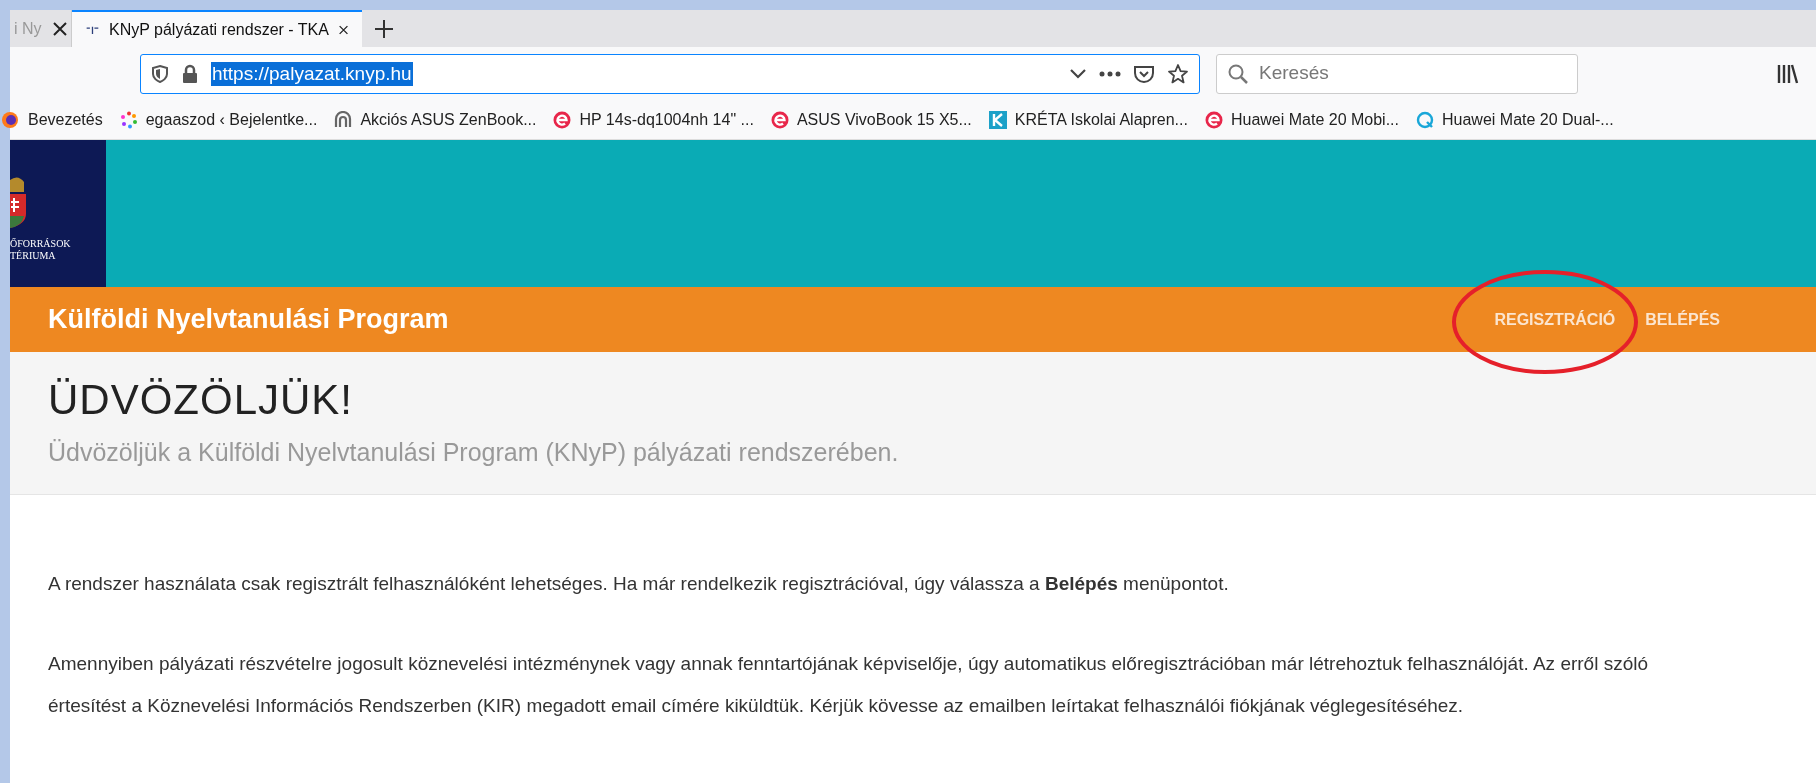 Image resolution: width=1816 pixels, height=783 pixels. I want to click on body-paragraph: Amennyiben pályázati részvételre jogosult köznevelési intézménynek vagy annak fenntartójának képviselője, úgy automatikus előregisztrációban már létrehoztuk felhasználóját. Az erről szóló értesítést a Köznevelési Információs Rendszerben (KIR) megadott email címére kiküldtük. Kérjük kövesse az emailben leírtakat felhasználói fiókjának véglegesítéséhez., so click(849, 685).